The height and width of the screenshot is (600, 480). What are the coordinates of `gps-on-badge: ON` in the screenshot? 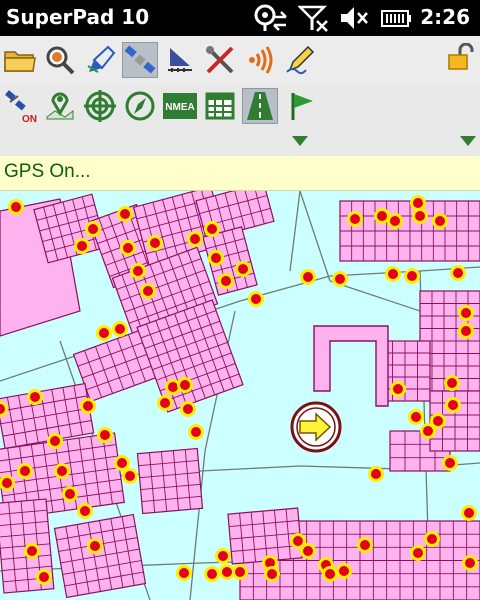 It's located at (29, 119).